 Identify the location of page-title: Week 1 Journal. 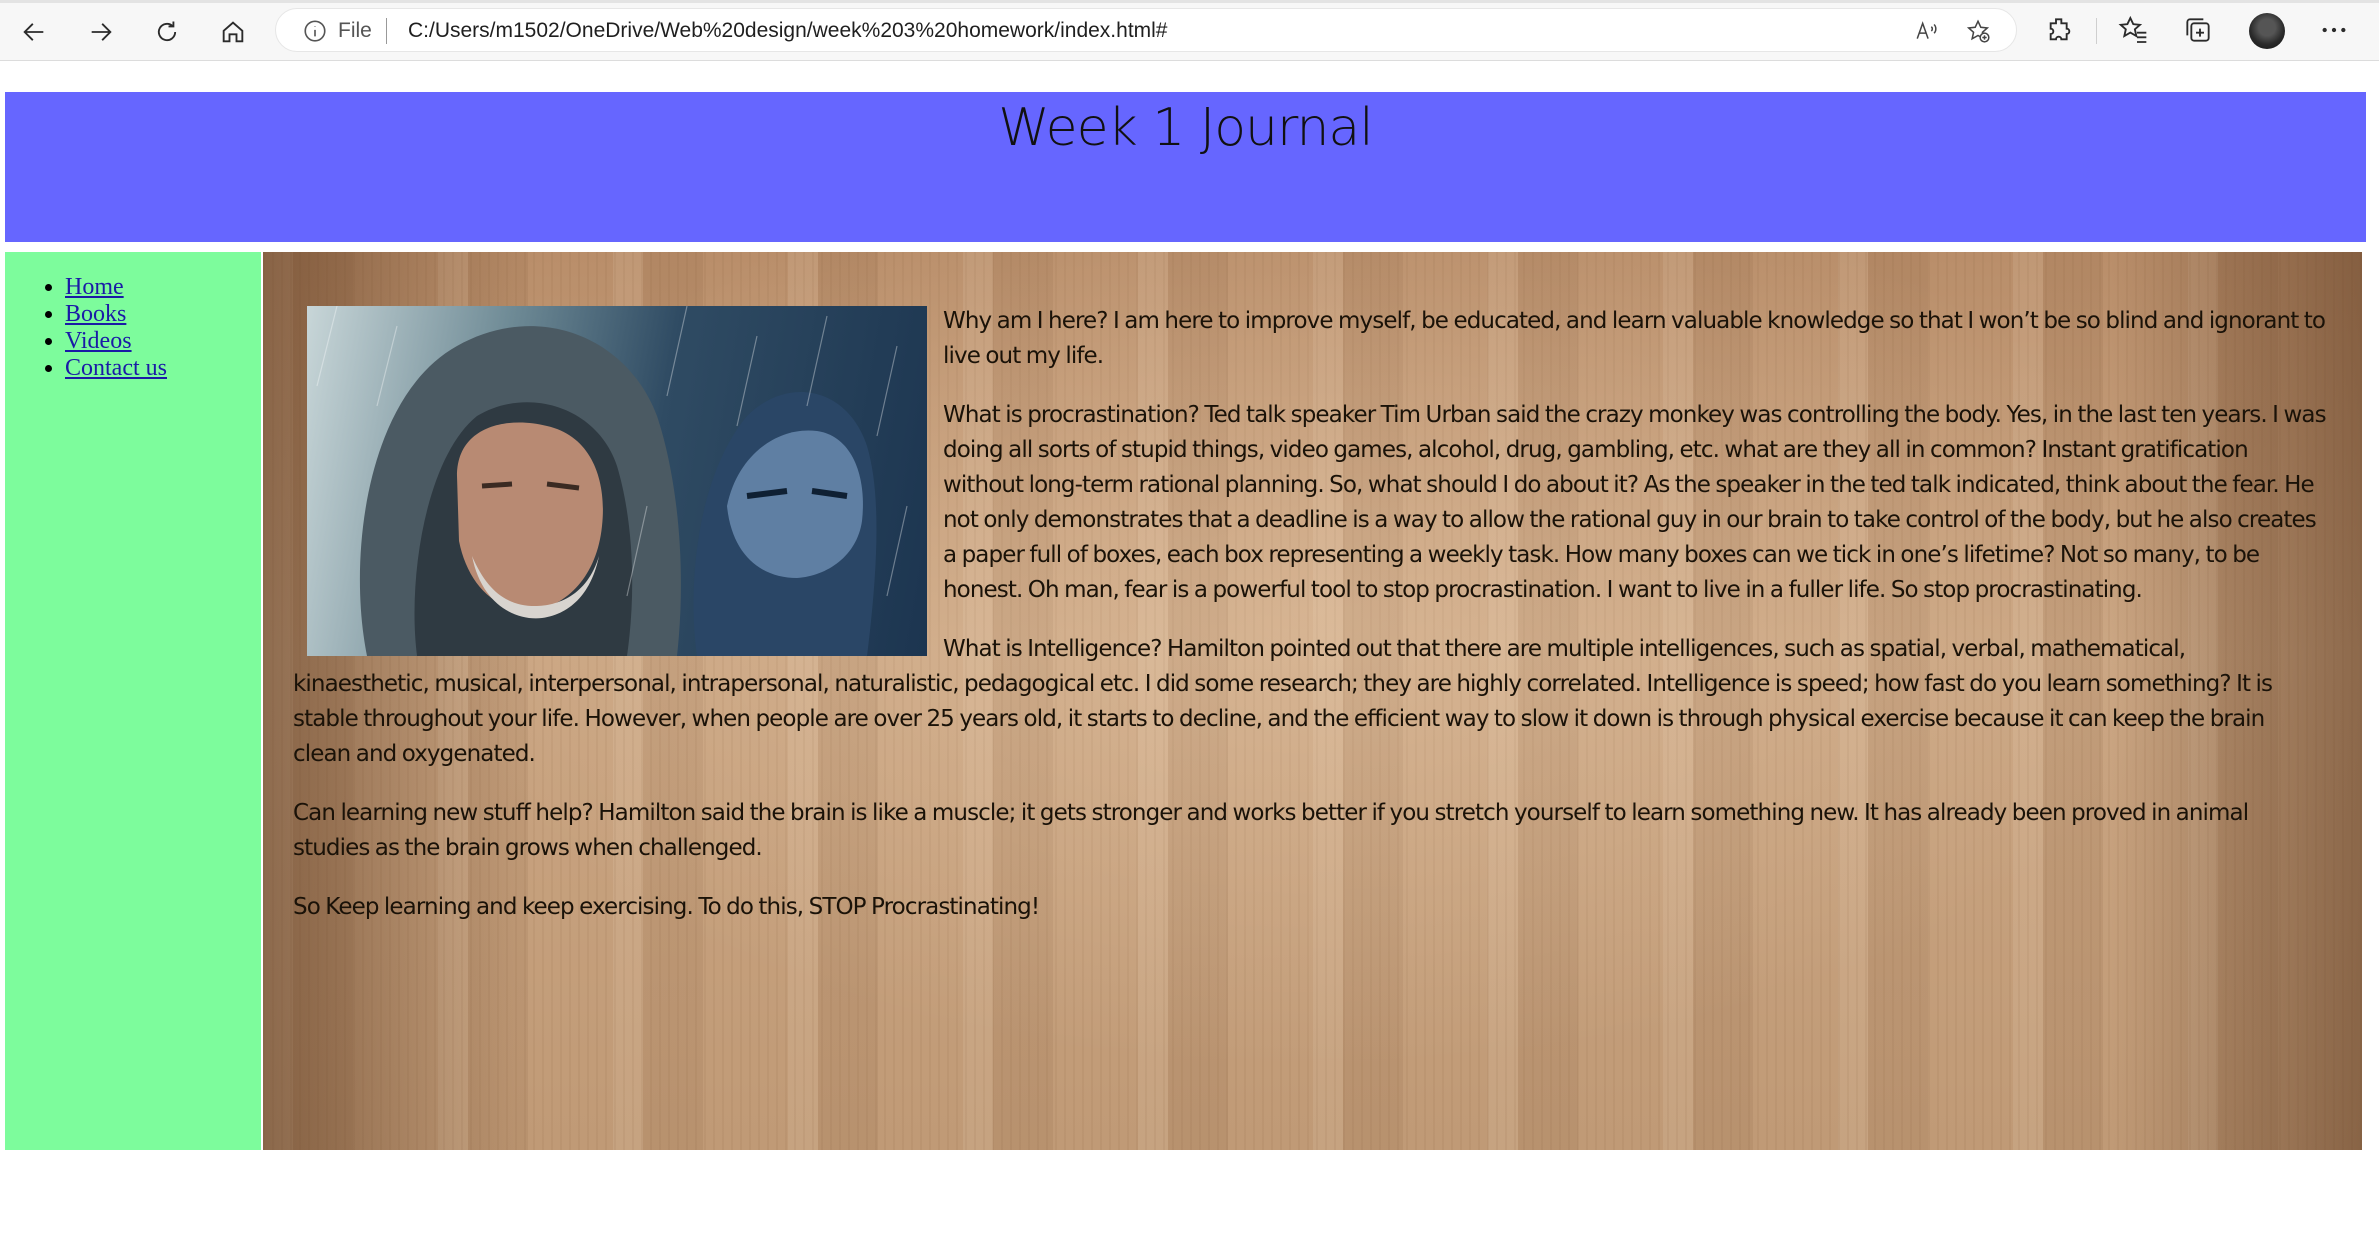
(1185, 128).